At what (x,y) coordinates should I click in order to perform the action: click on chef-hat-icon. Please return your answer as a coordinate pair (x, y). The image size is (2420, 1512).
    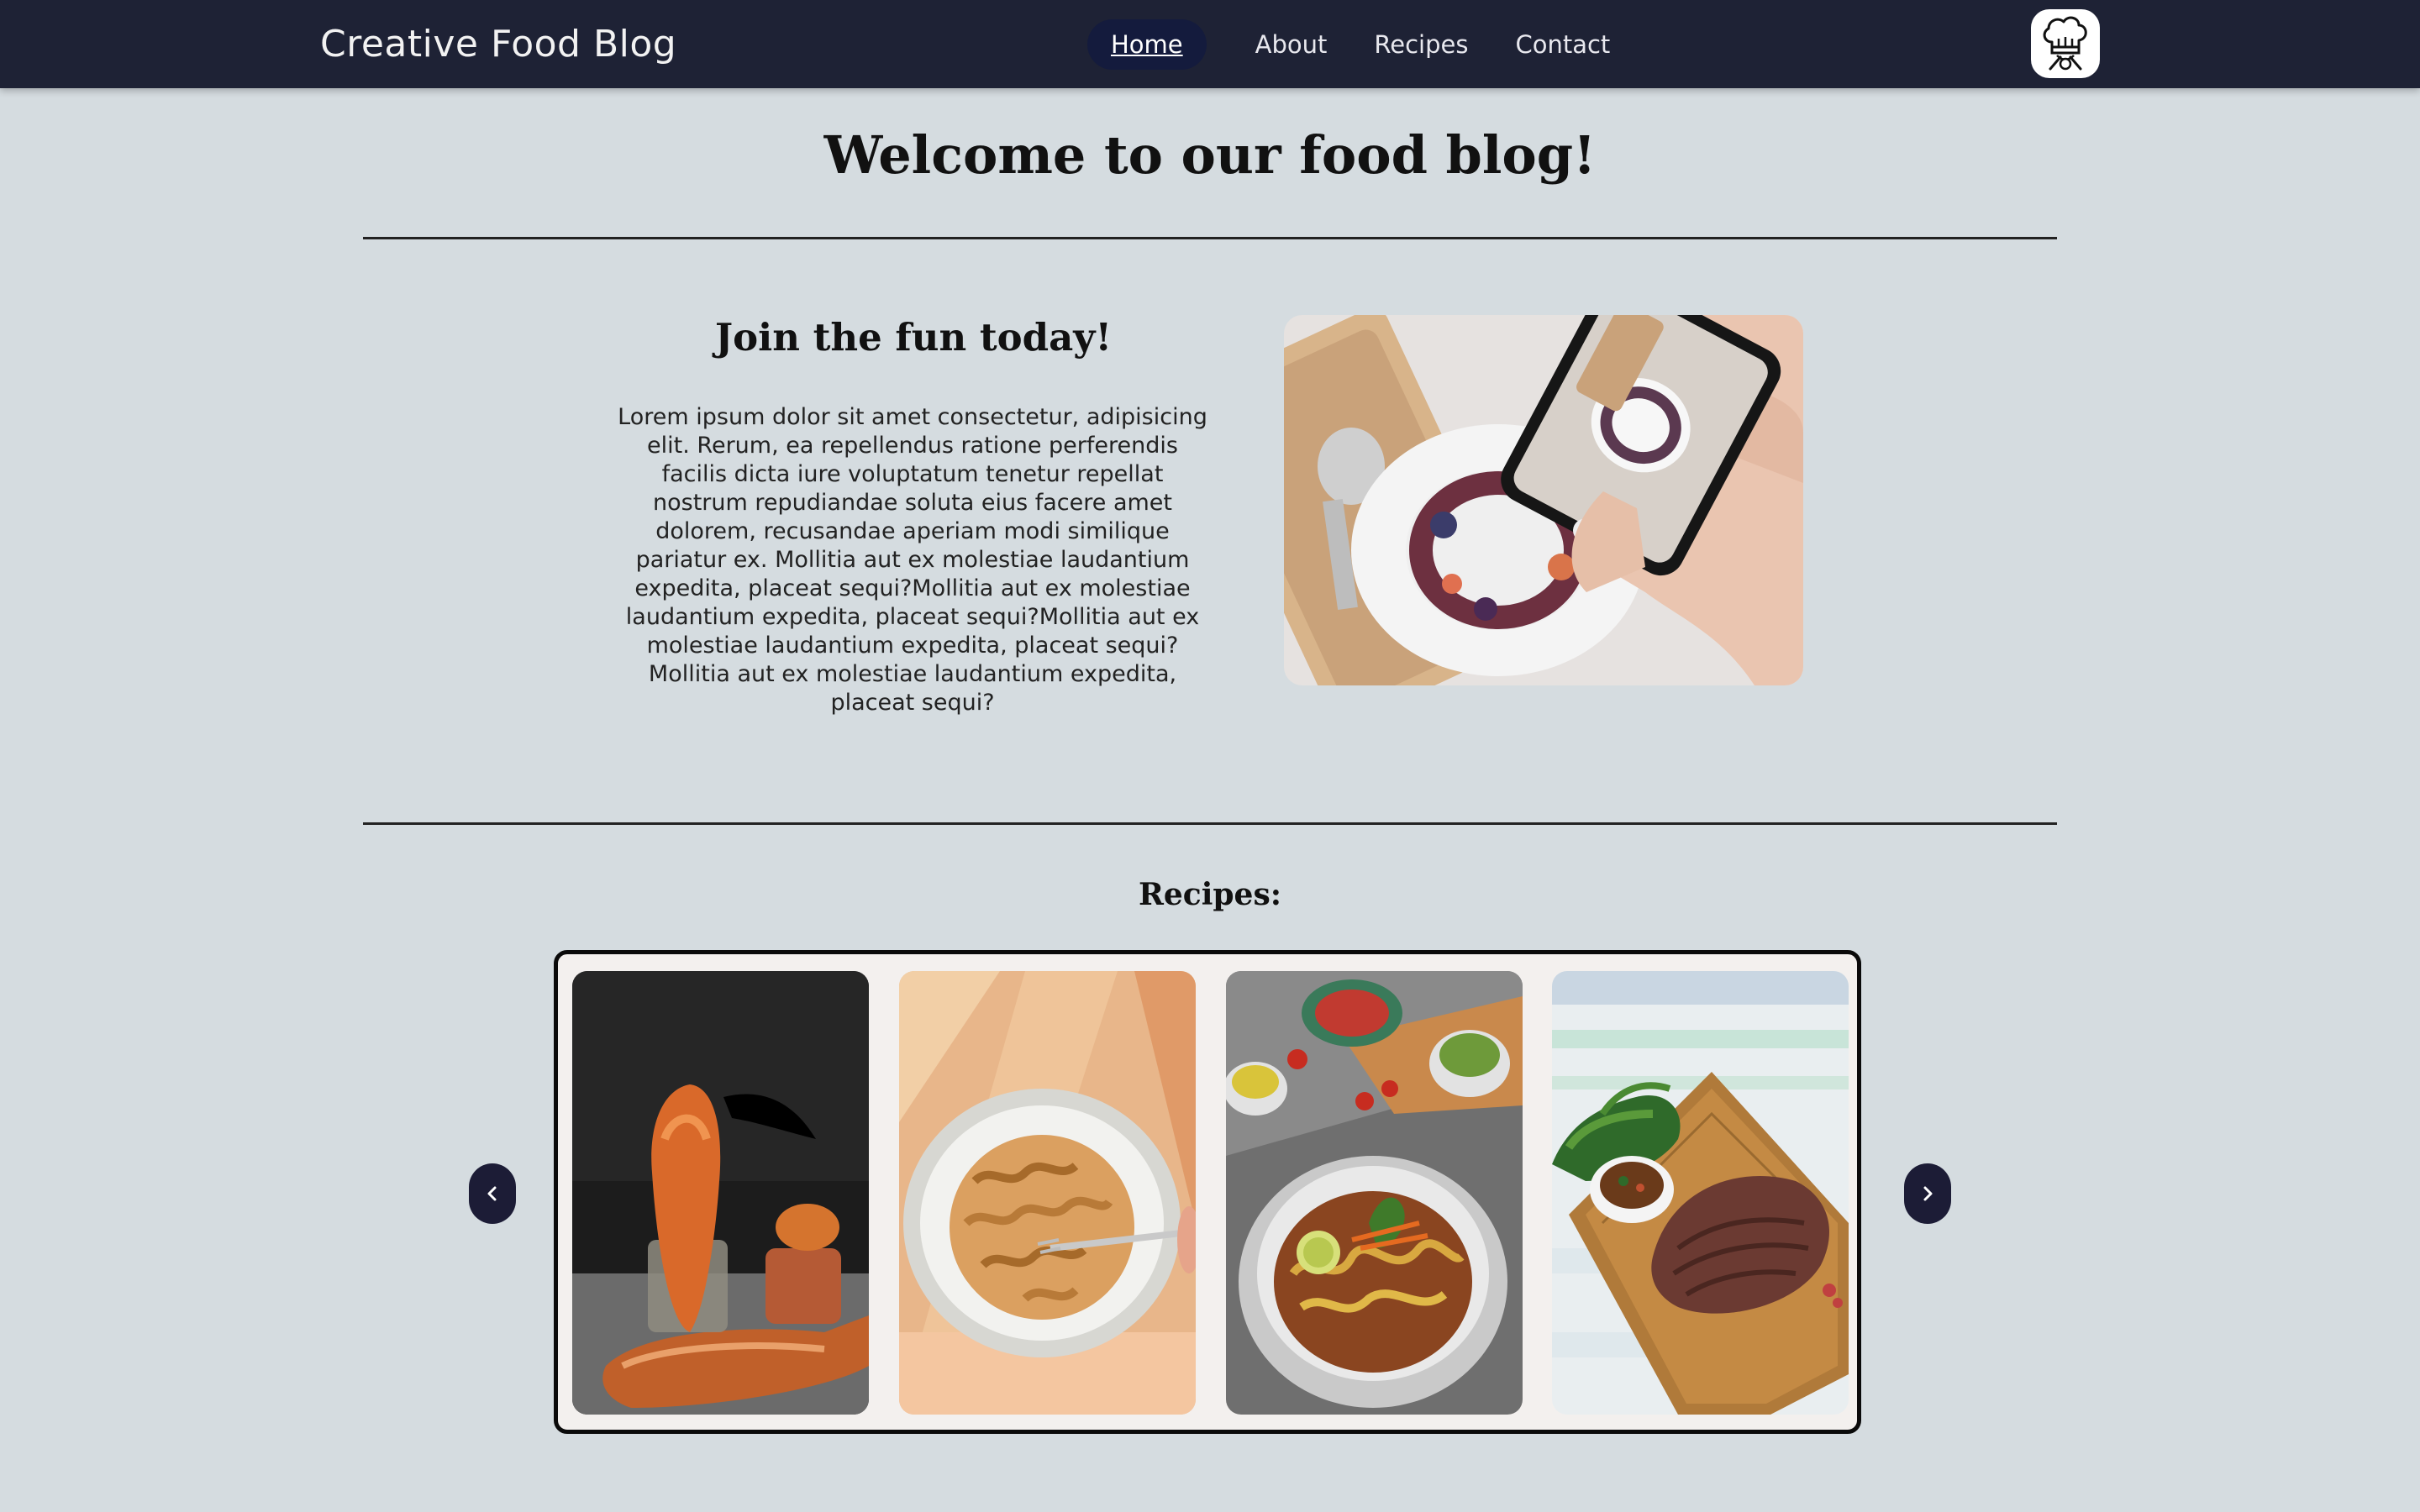
    Looking at the image, I should click on (2065, 43).